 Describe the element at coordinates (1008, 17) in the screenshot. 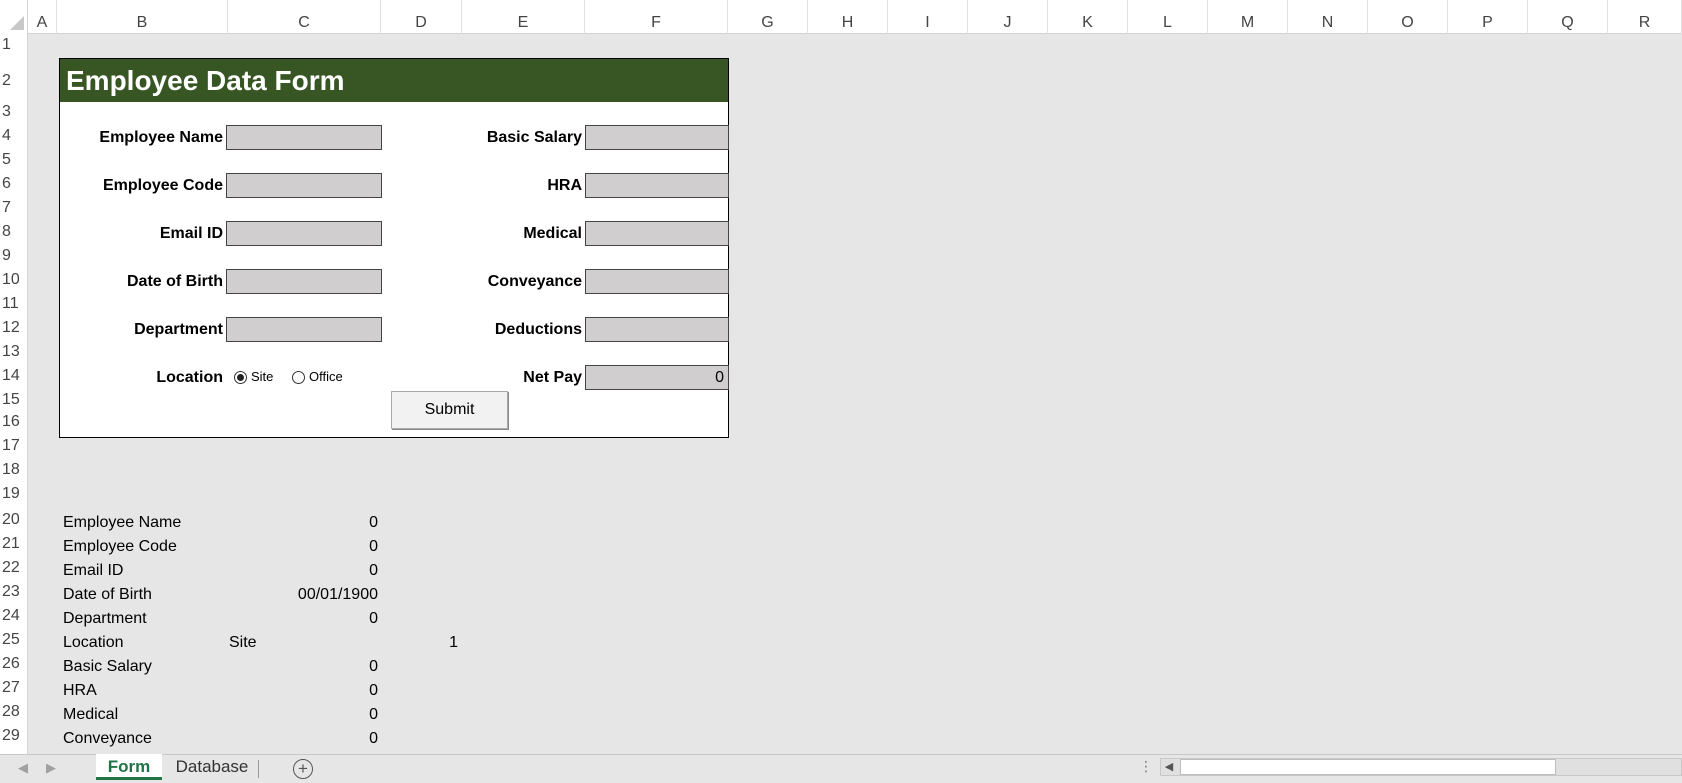

I see `column-header-j: J` at that location.